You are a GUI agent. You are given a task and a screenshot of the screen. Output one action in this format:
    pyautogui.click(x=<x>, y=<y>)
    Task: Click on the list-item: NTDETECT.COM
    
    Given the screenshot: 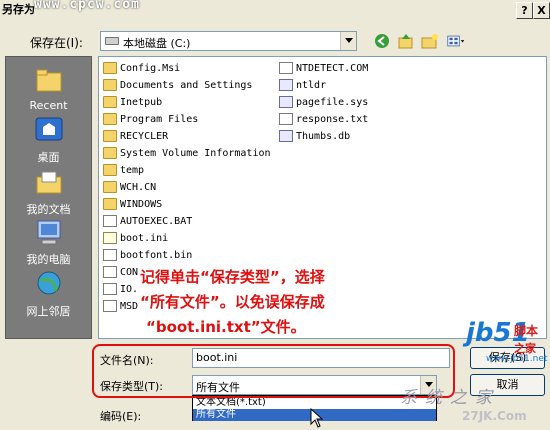 What is the action you would take?
    pyautogui.click(x=323, y=68)
    